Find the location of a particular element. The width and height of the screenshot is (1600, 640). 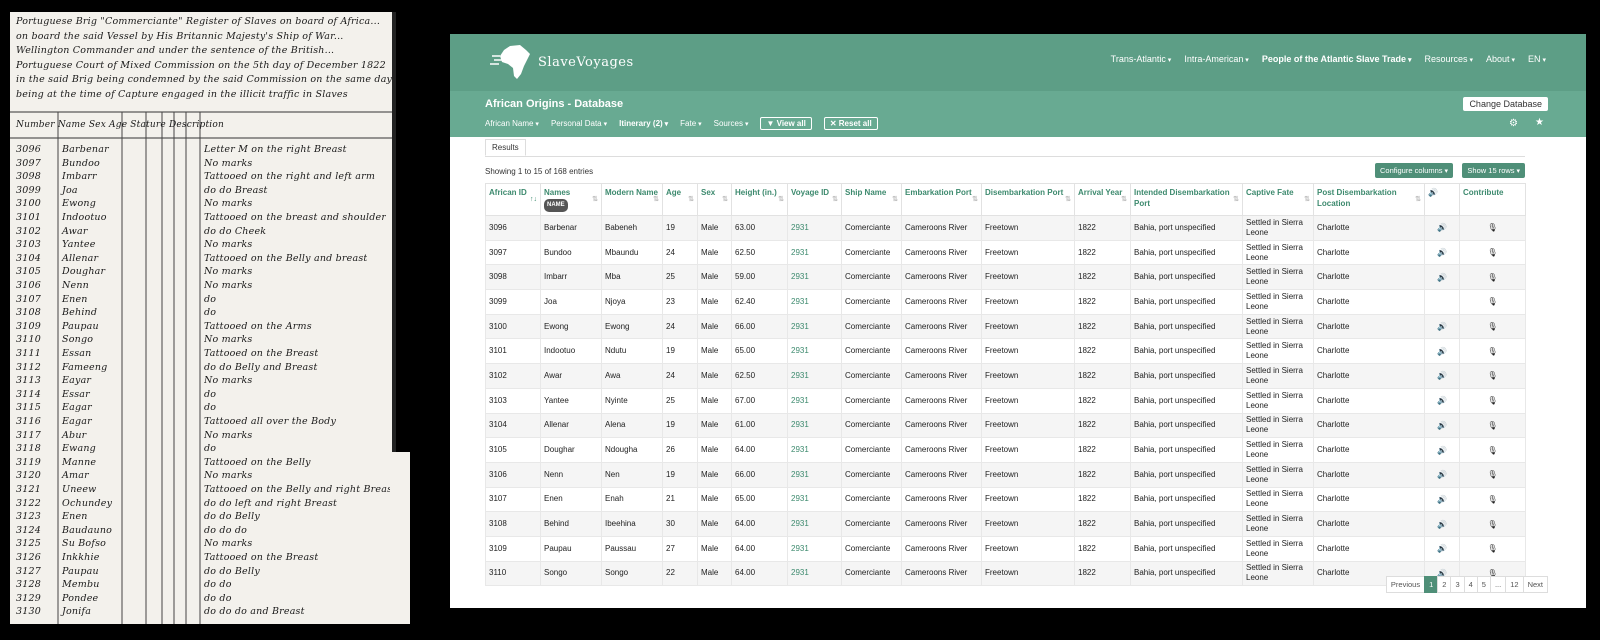

column-header-modern-name: Modern Name ⇅ is located at coordinates (632, 199).